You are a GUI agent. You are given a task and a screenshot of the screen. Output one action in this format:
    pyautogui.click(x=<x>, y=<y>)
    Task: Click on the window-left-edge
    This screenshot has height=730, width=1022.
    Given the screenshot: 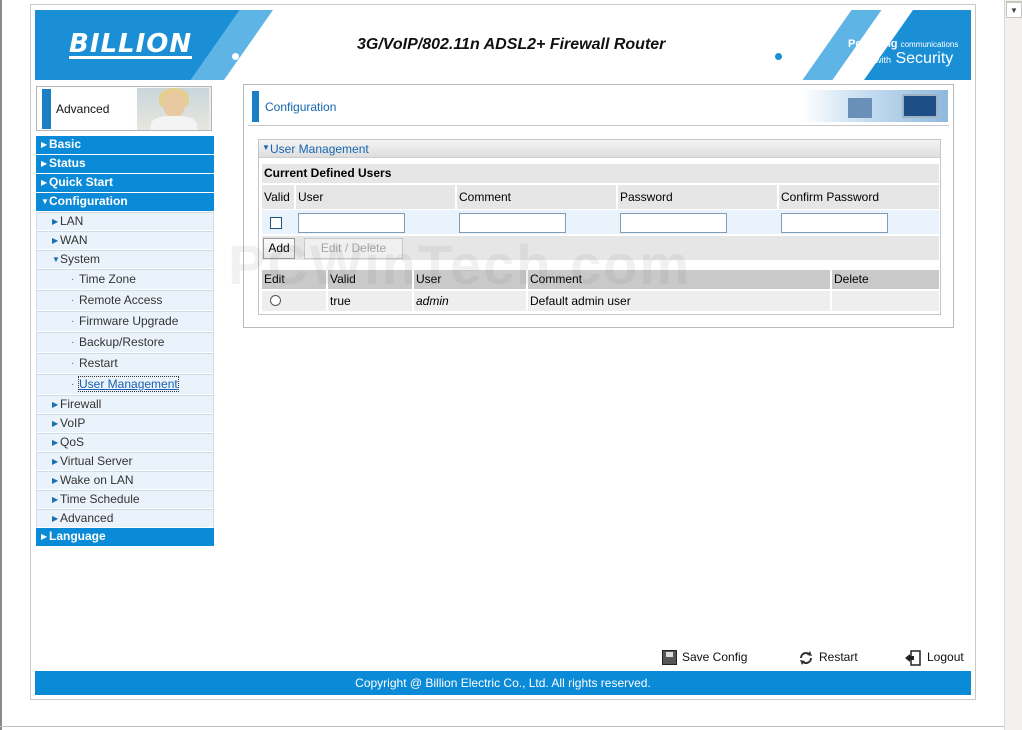 What is the action you would take?
    pyautogui.click(x=1, y=365)
    